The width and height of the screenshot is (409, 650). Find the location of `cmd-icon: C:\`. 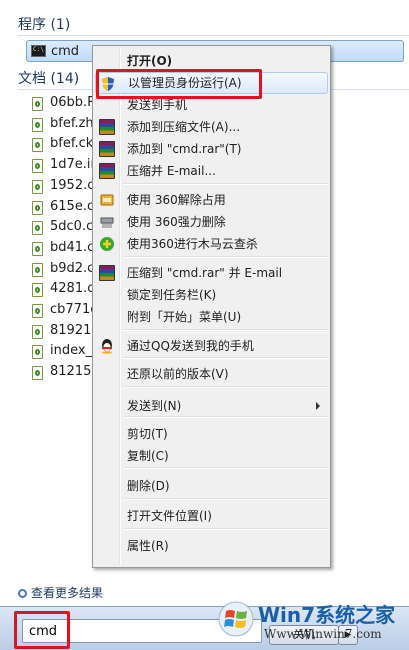

cmd-icon: C:\ is located at coordinates (38, 51).